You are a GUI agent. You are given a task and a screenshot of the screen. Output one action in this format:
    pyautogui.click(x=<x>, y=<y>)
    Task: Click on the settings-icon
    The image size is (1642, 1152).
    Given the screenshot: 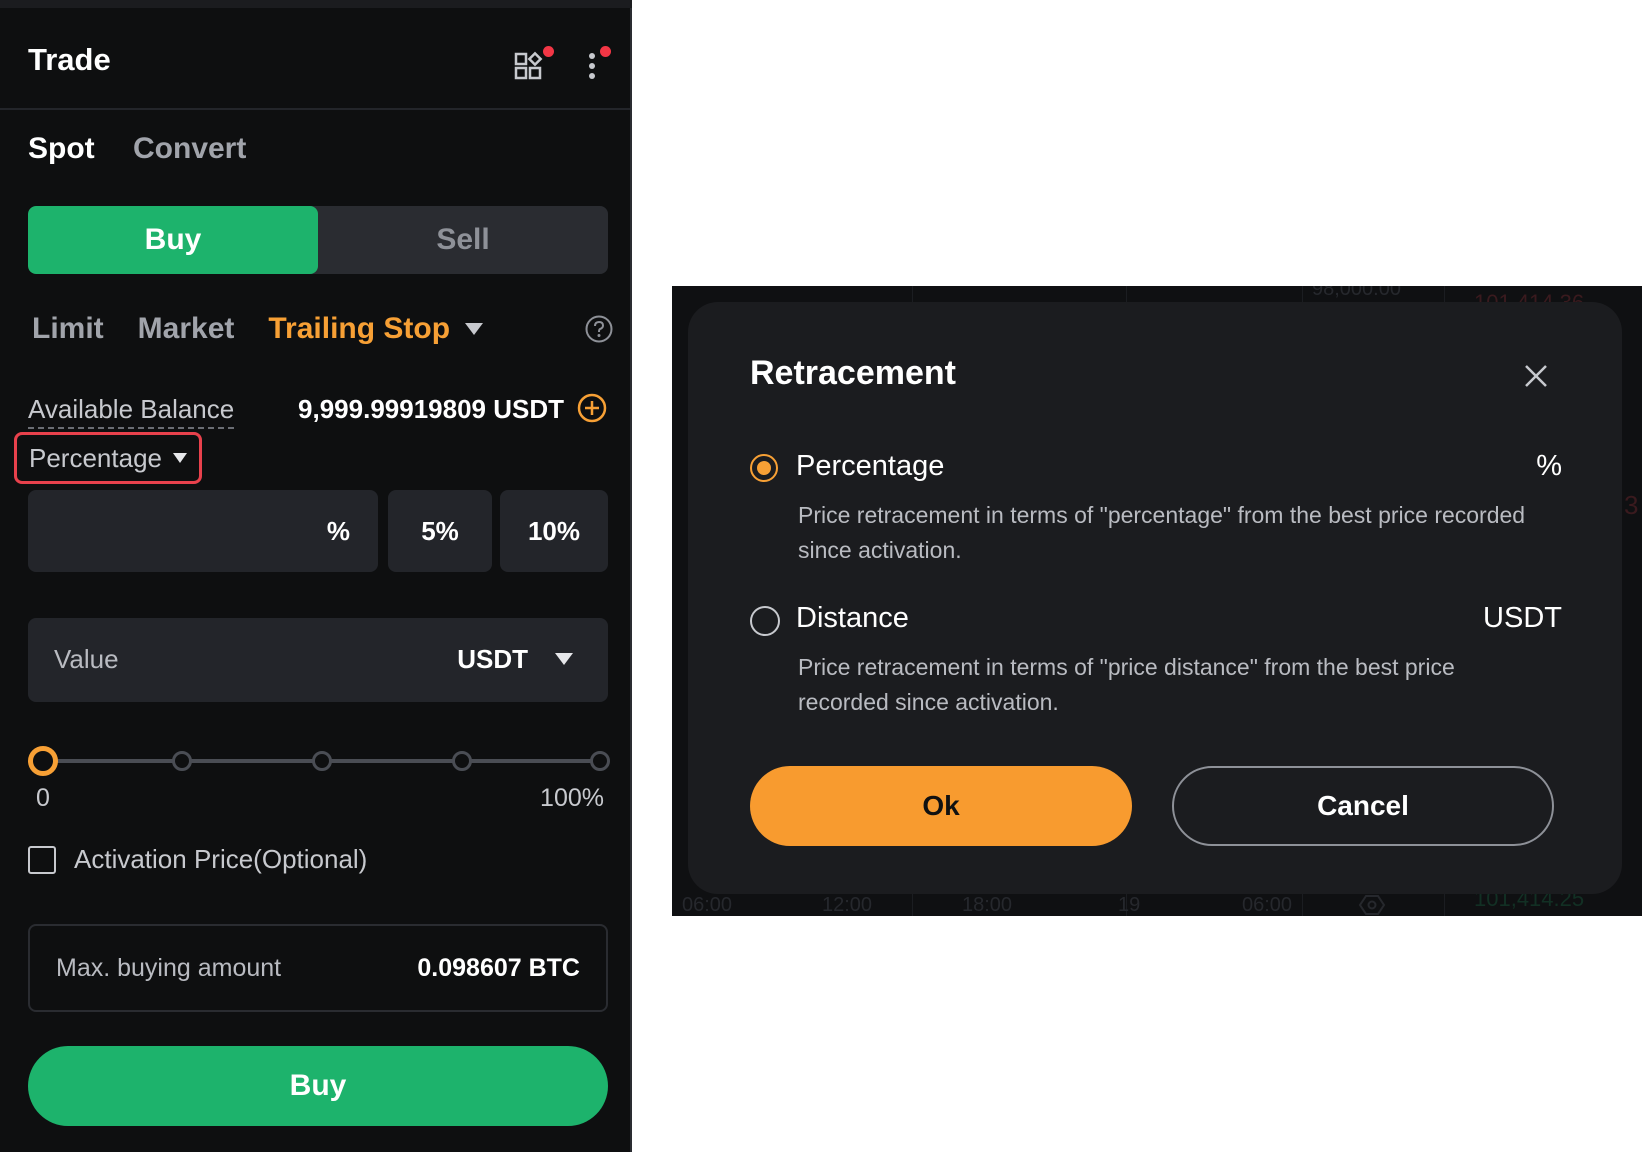 What is the action you would take?
    pyautogui.click(x=1372, y=905)
    